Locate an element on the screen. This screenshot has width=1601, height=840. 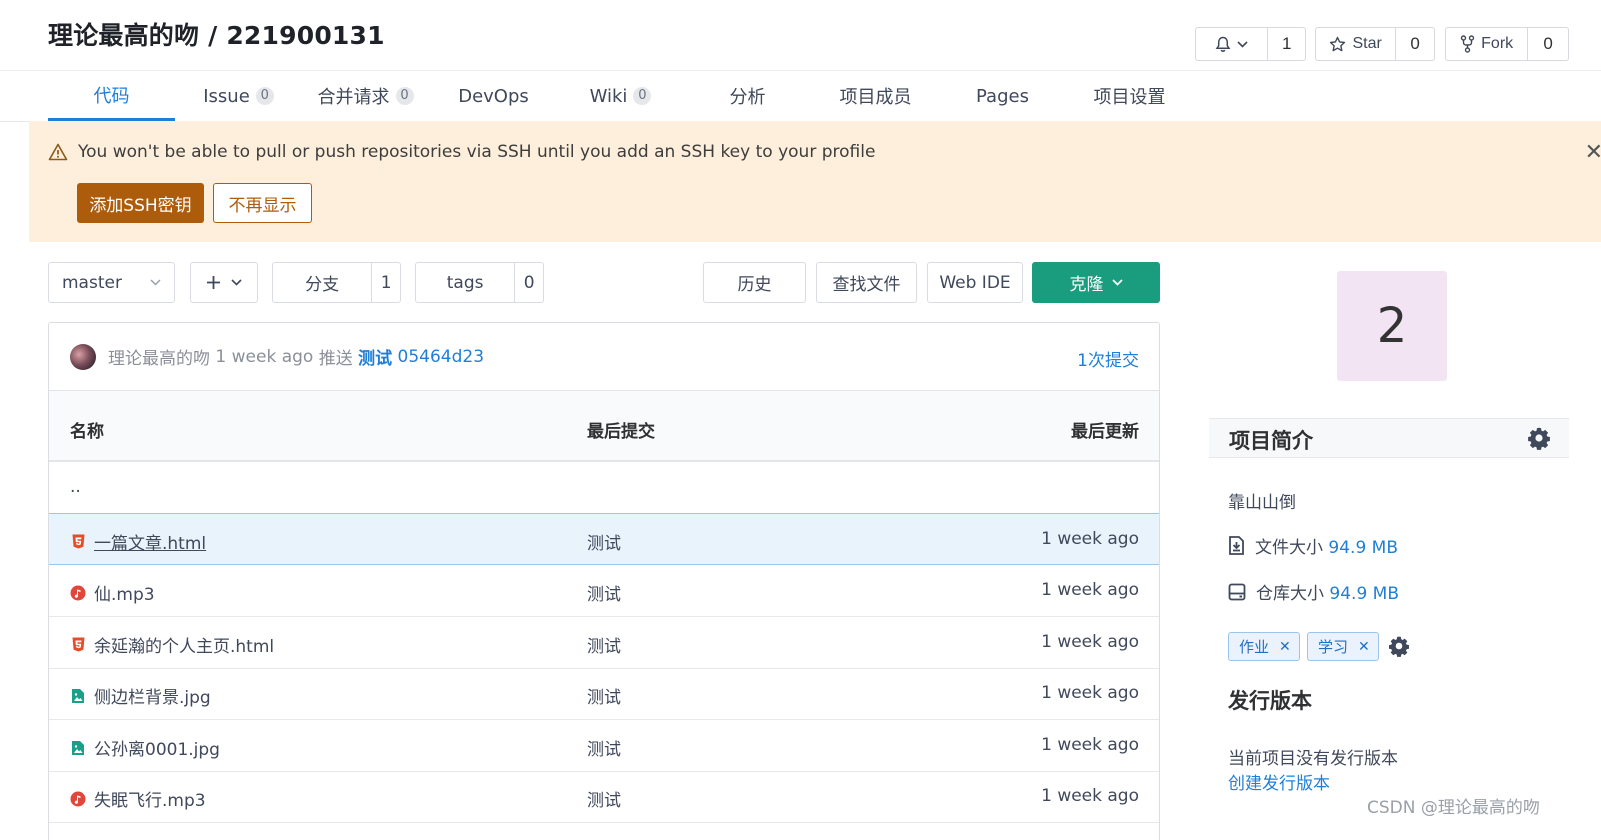
watch-count: 1 is located at coordinates (1286, 44).